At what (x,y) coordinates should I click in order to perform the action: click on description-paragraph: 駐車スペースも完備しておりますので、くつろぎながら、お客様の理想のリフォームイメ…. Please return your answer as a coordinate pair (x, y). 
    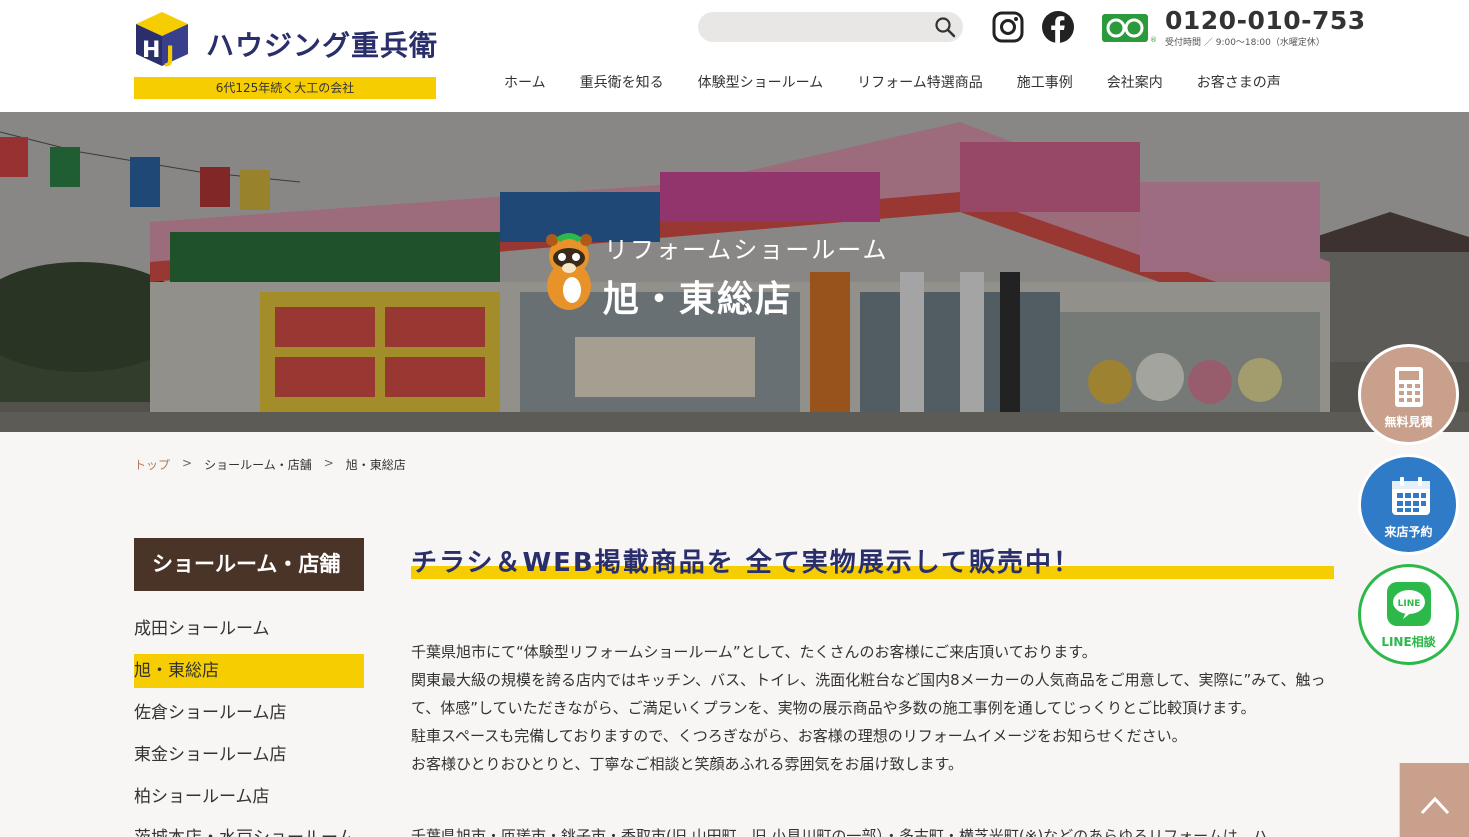
    Looking at the image, I should click on (799, 736).